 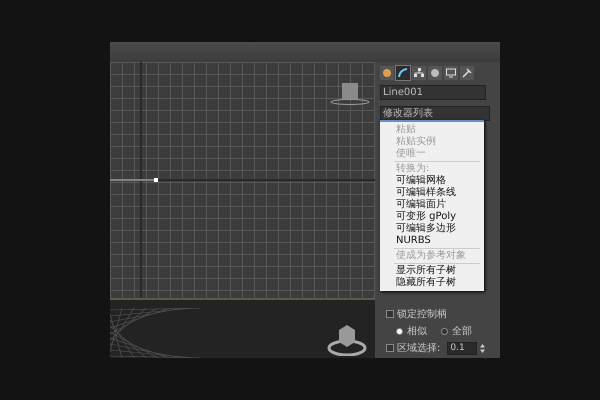 What do you see at coordinates (432, 283) in the screenshot?
I see `menu-item: 隐藏所有子树` at bounding box center [432, 283].